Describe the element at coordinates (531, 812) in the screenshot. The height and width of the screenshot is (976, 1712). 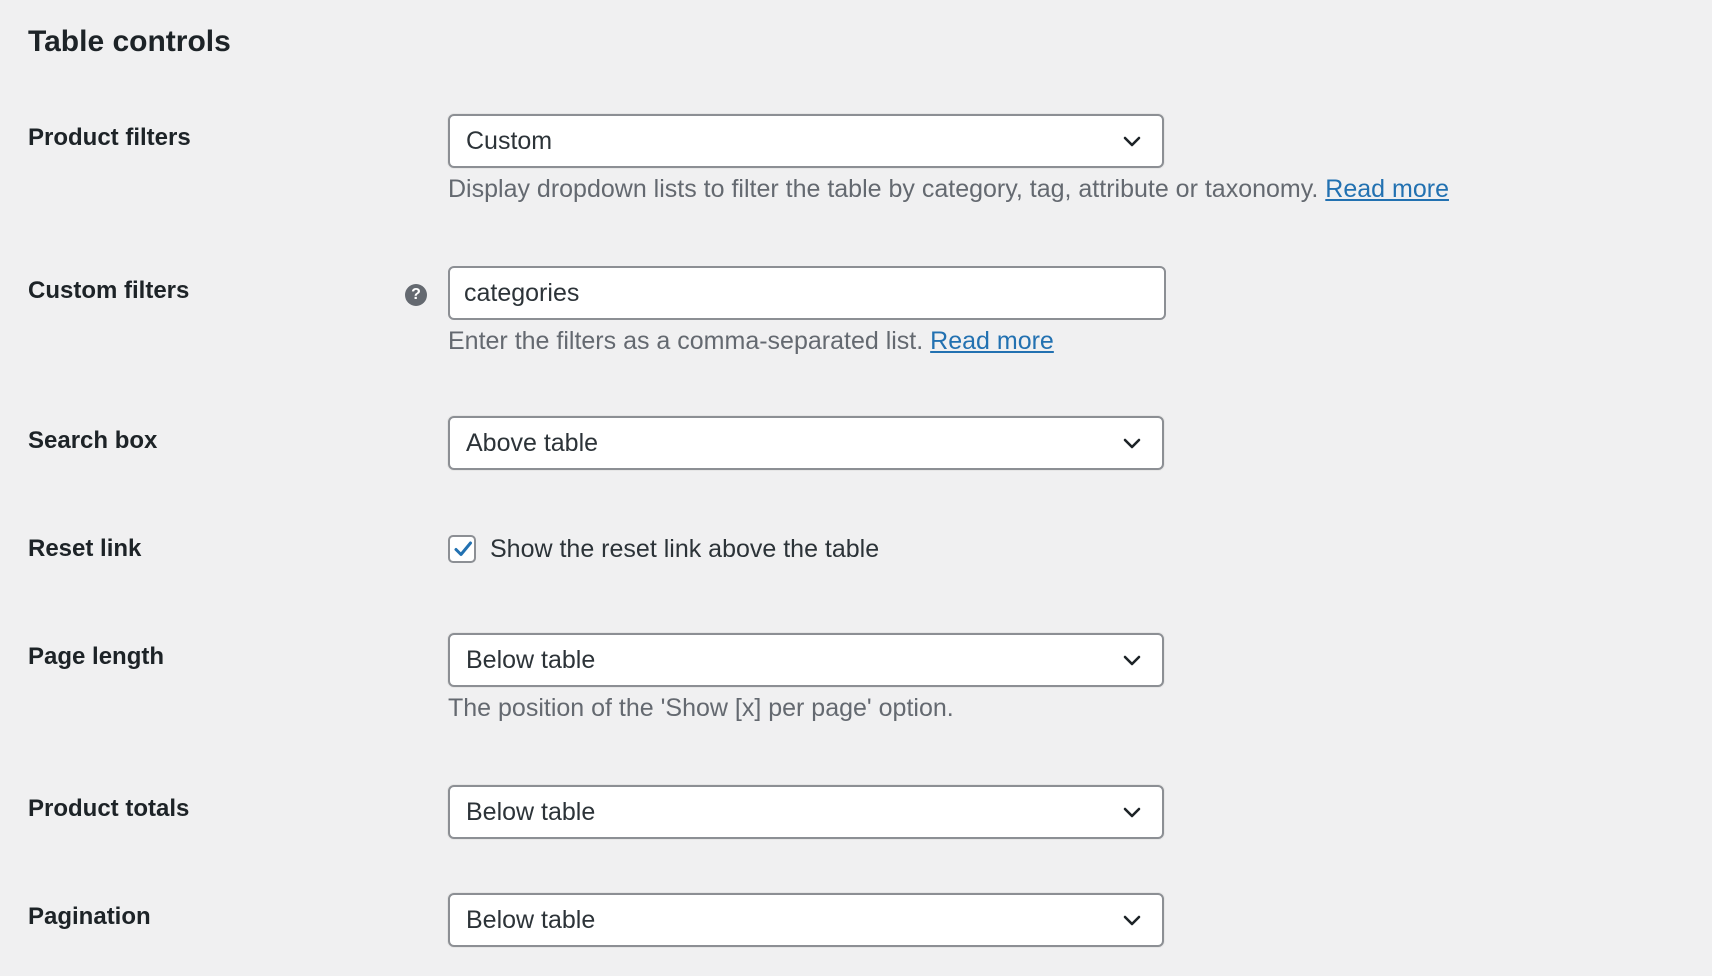
I see `product-totals-value: Below table` at that location.